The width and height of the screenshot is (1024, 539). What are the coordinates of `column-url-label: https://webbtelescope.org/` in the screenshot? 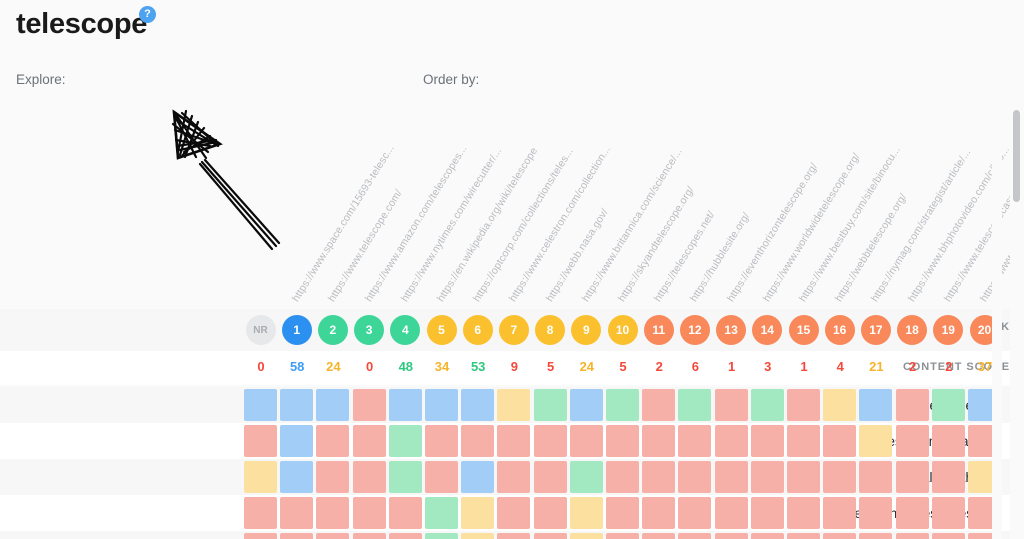 It's located at (871, 247).